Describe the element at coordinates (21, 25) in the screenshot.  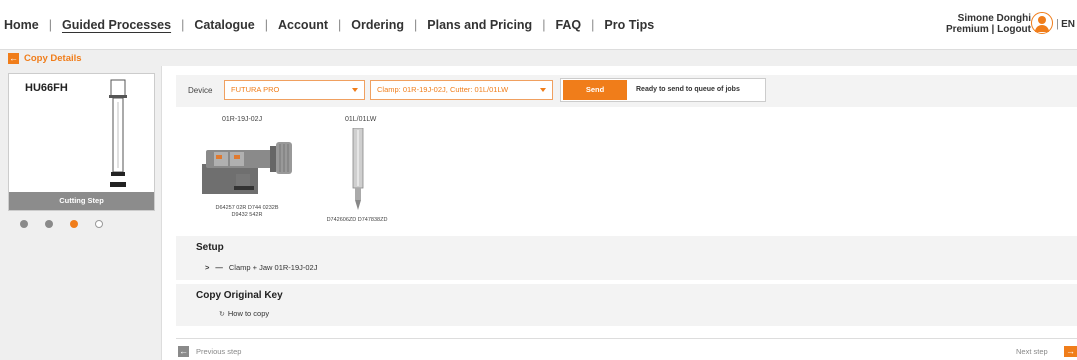
I see `nav-home: Home` at that location.